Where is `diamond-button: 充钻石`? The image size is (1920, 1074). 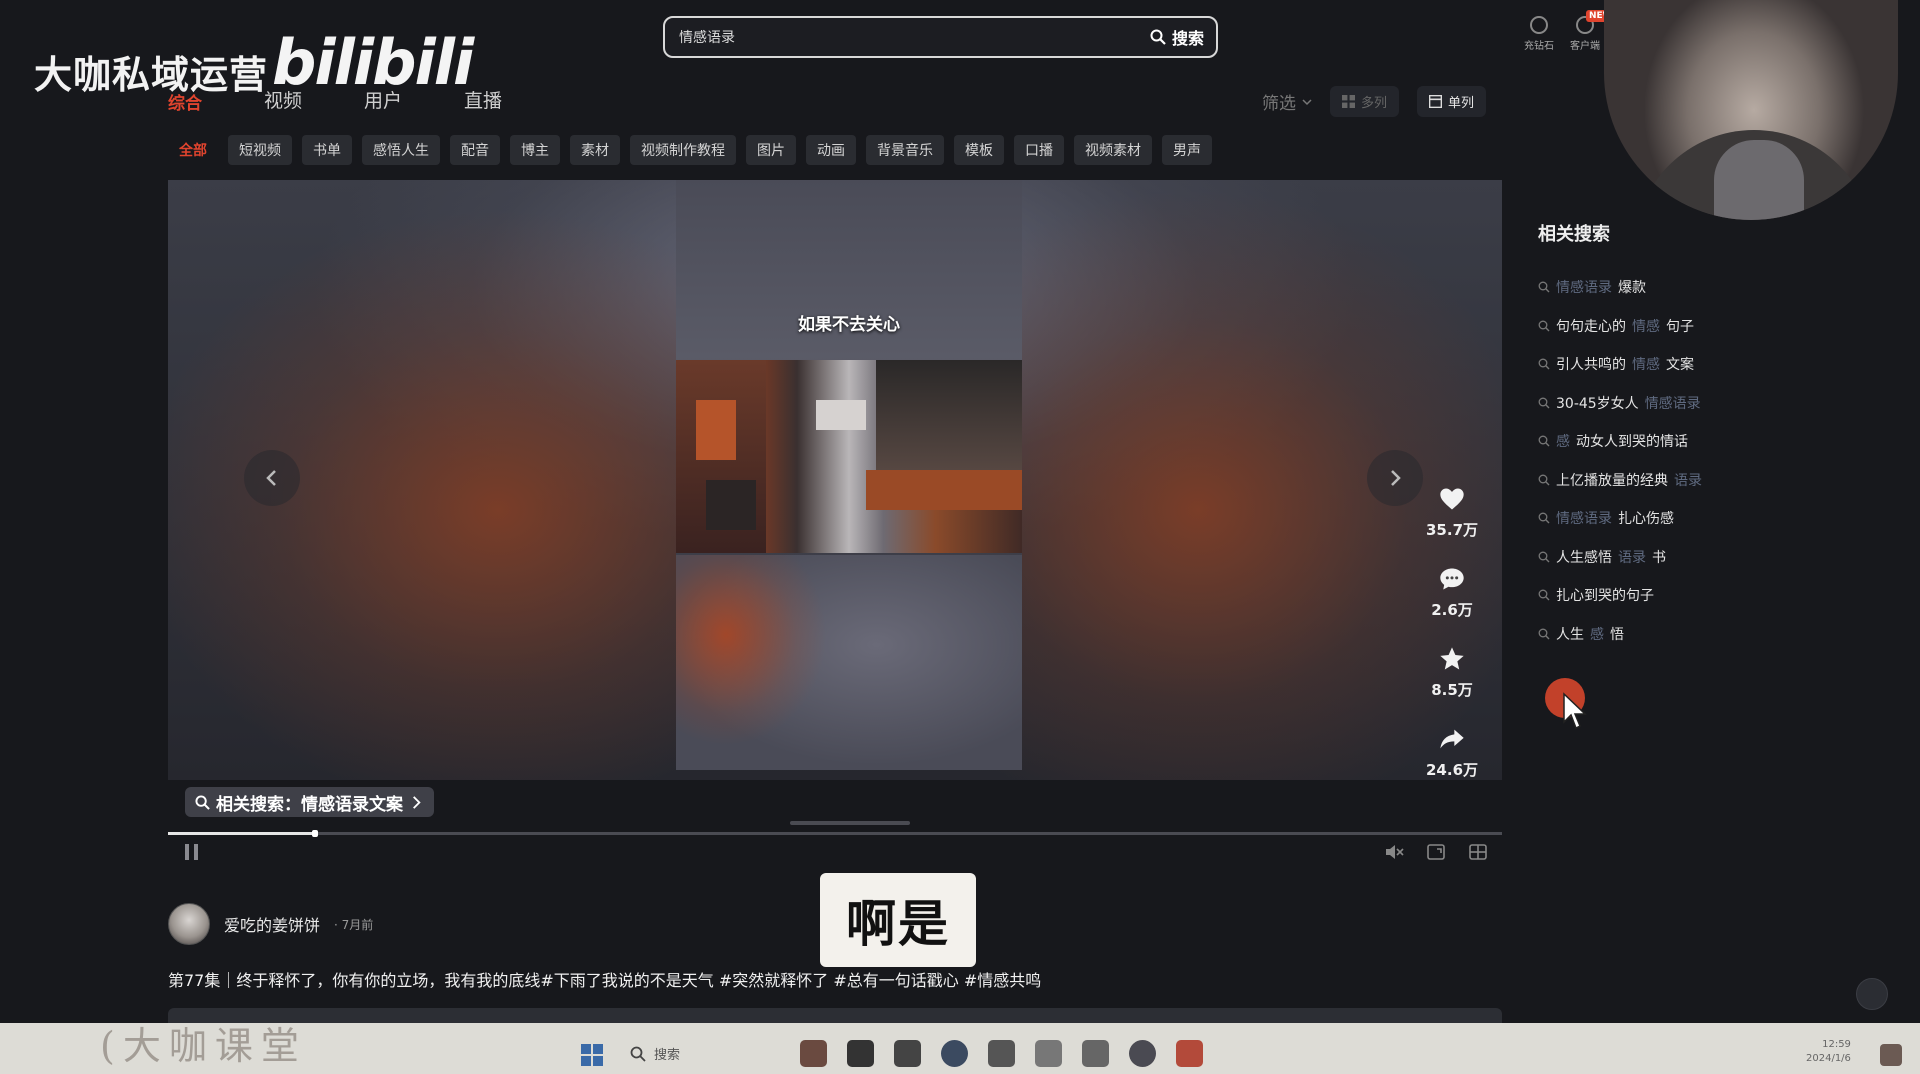 diamond-button: 充钻石 is located at coordinates (1539, 34).